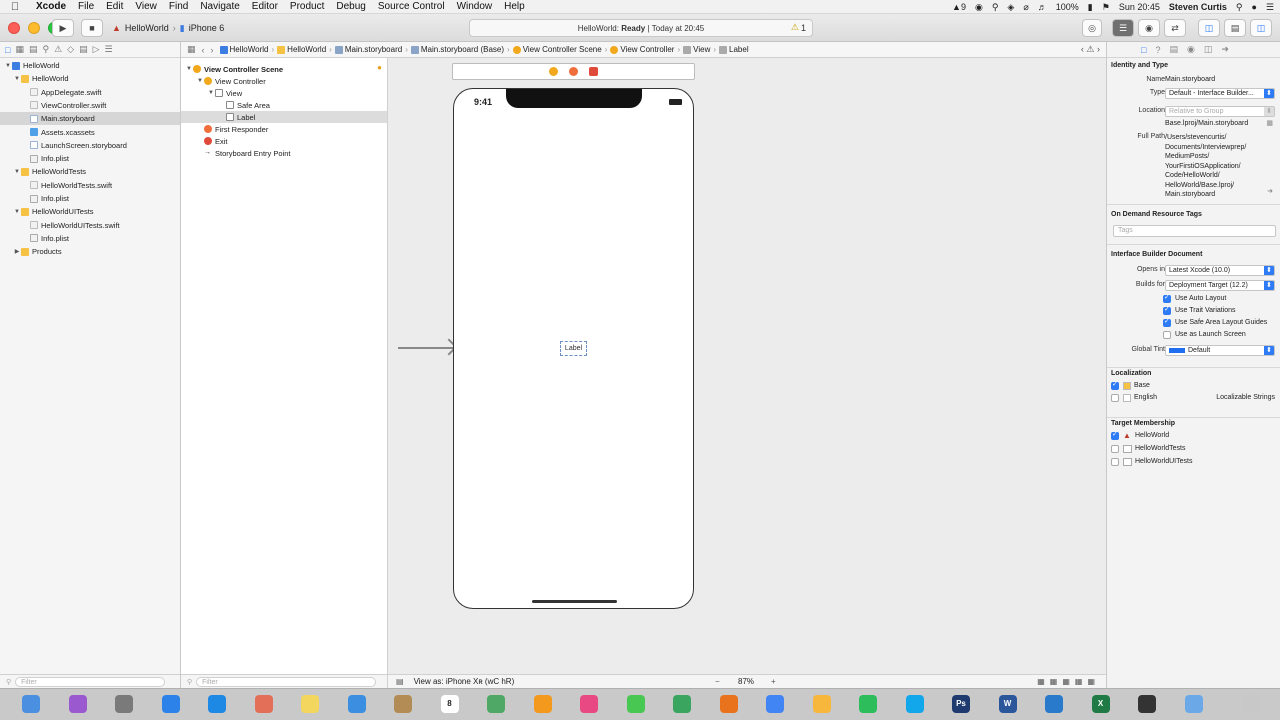  Describe the element at coordinates (1054, 704) in the screenshot. I see `vscode-icon` at that location.